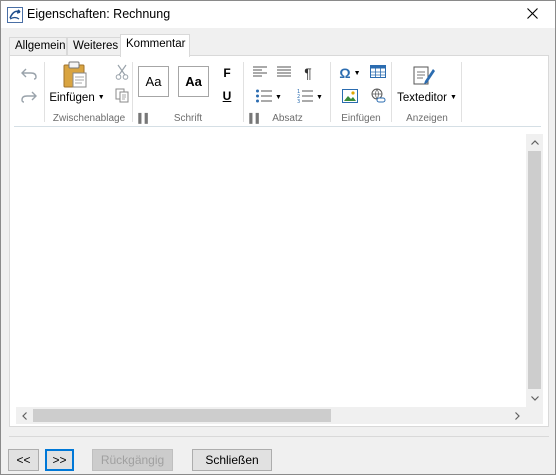 This screenshot has height=475, width=556. I want to click on ribbon-divider, so click(277, 126).